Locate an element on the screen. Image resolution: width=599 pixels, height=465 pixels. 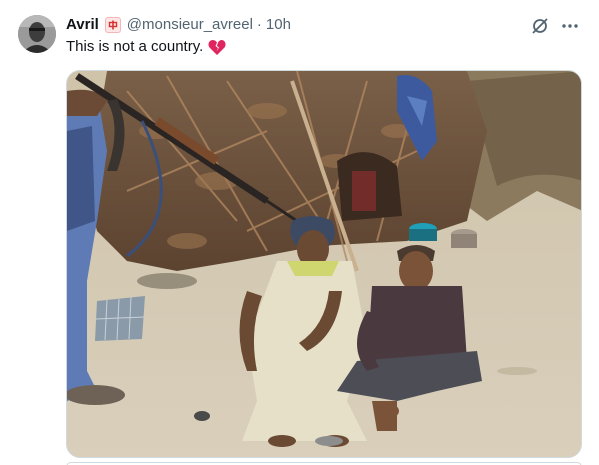
avatar-image is located at coordinates (37, 34).